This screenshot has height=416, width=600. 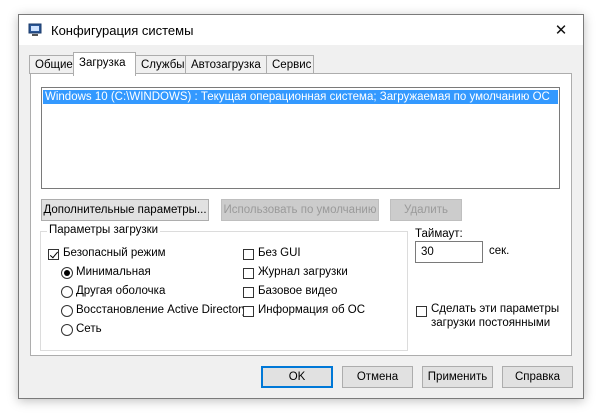 I want to click on boot-log-checkbox, so click(x=248, y=273).